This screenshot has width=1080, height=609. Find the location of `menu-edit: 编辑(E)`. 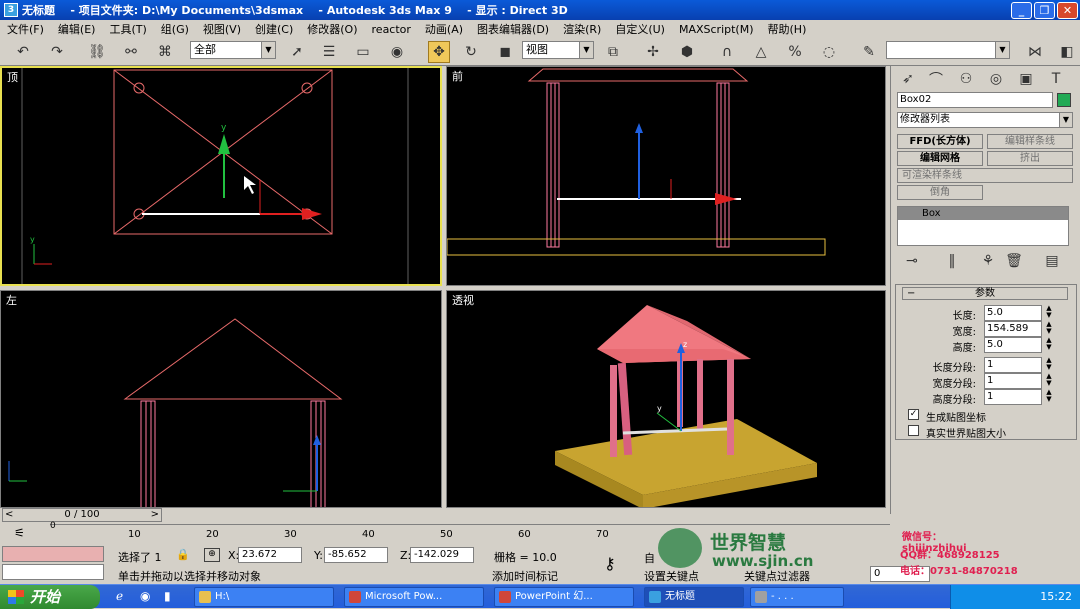

menu-edit: 编辑(E) is located at coordinates (77, 29).